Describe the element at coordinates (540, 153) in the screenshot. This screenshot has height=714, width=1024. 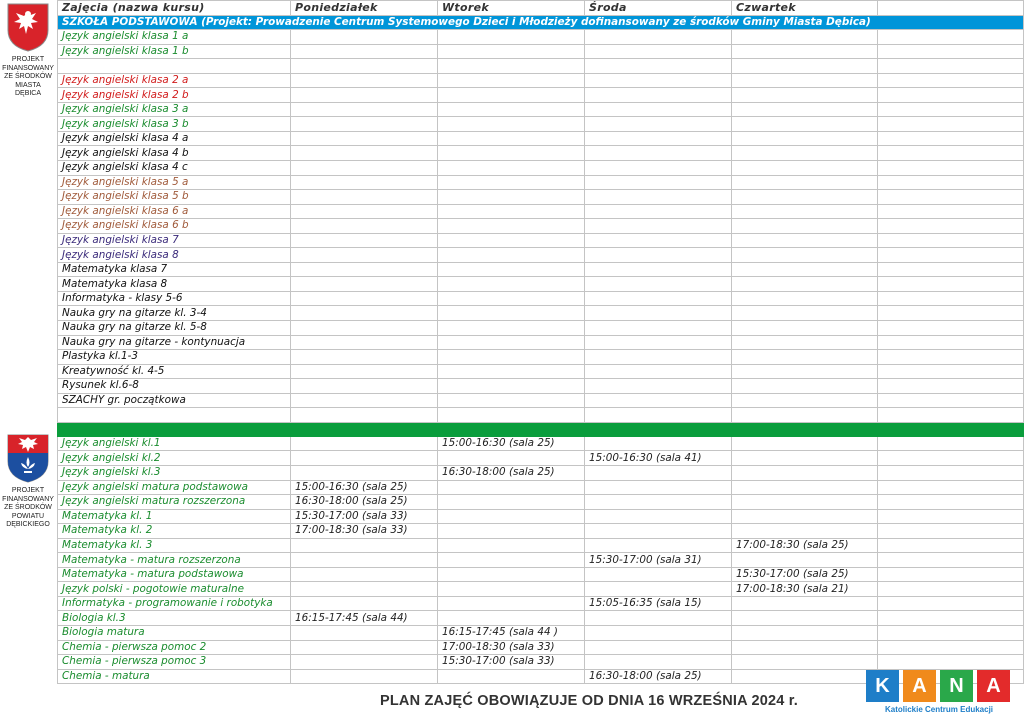
I see `table-row: Język angielski klasa 4 b` at that location.